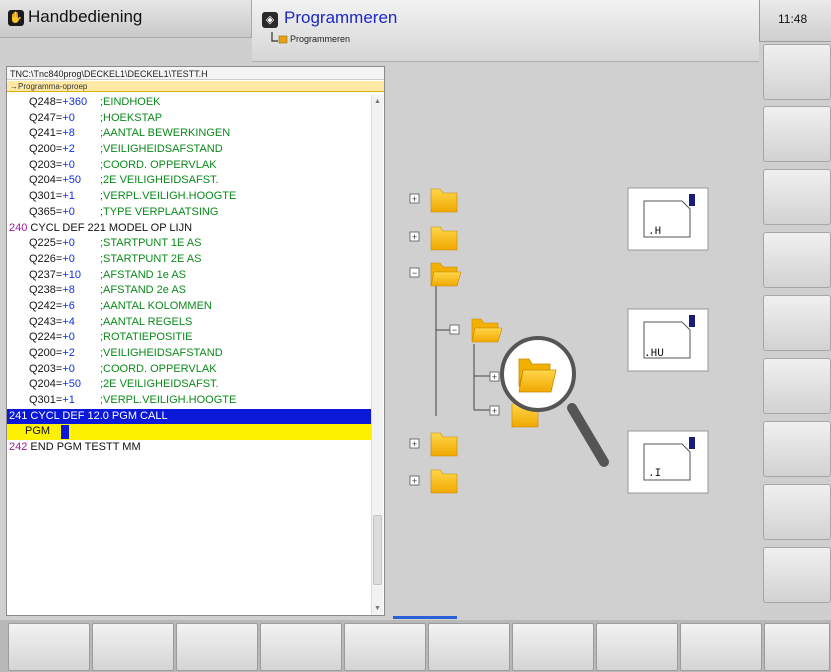  What do you see at coordinates (189, 291) in the screenshot?
I see `program-line: Q238=+8 ;AFSTAND 2e AS` at bounding box center [189, 291].